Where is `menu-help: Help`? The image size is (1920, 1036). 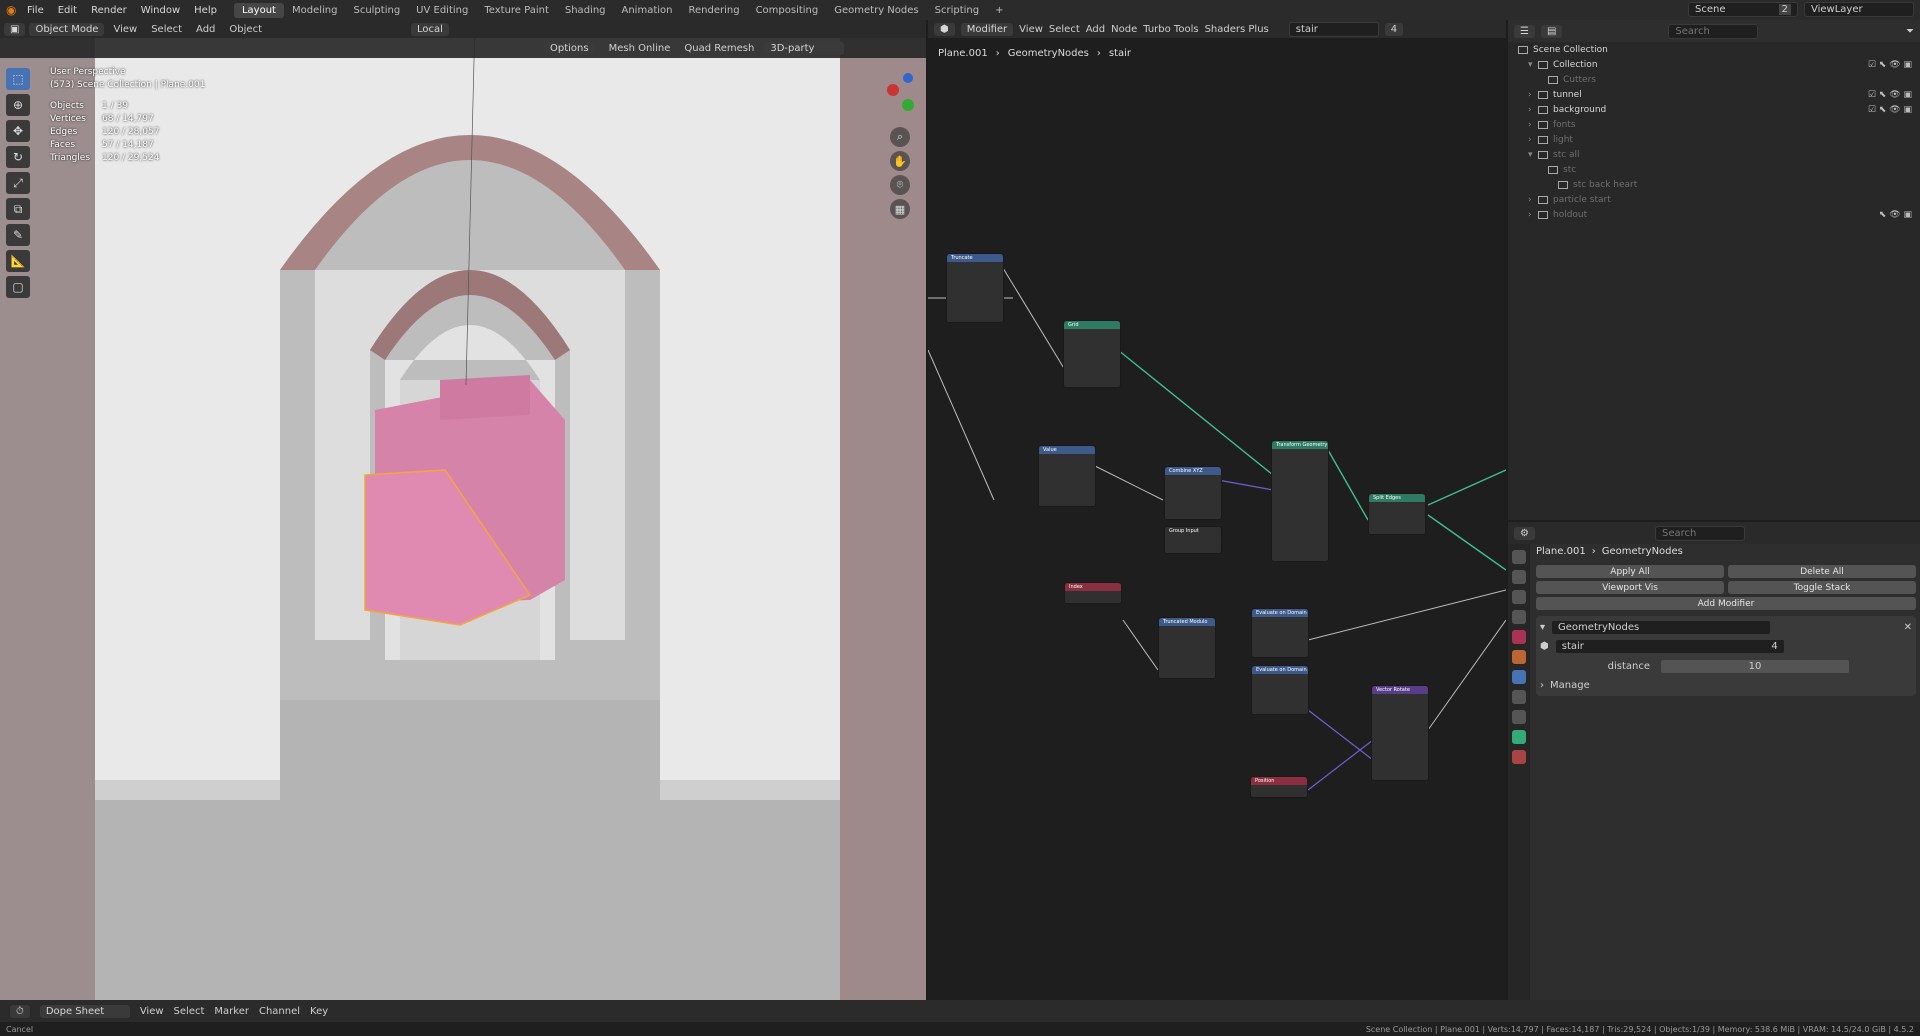
menu-help: Help is located at coordinates (205, 10).